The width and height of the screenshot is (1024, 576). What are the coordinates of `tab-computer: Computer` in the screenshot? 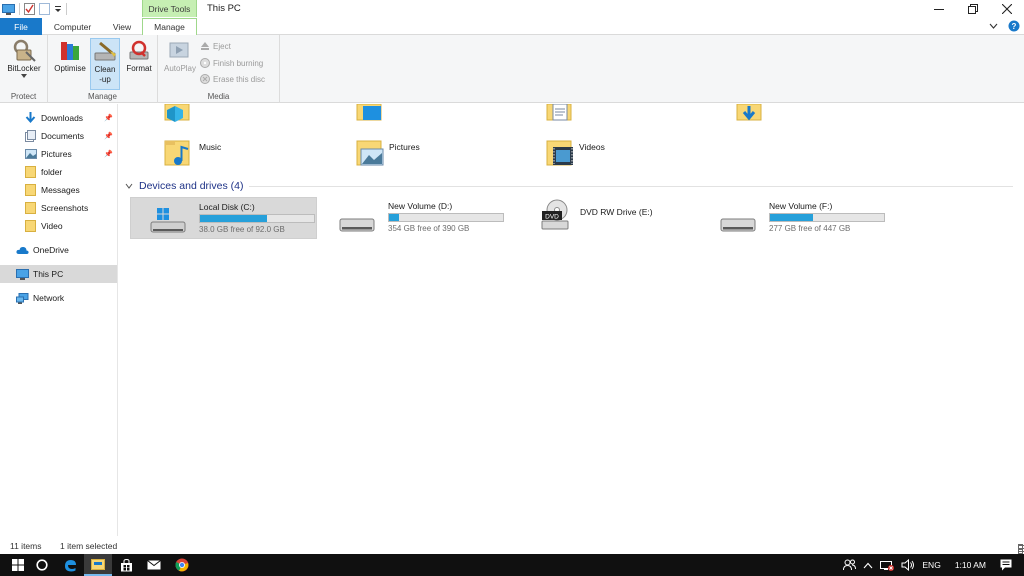 It's located at (72, 26).